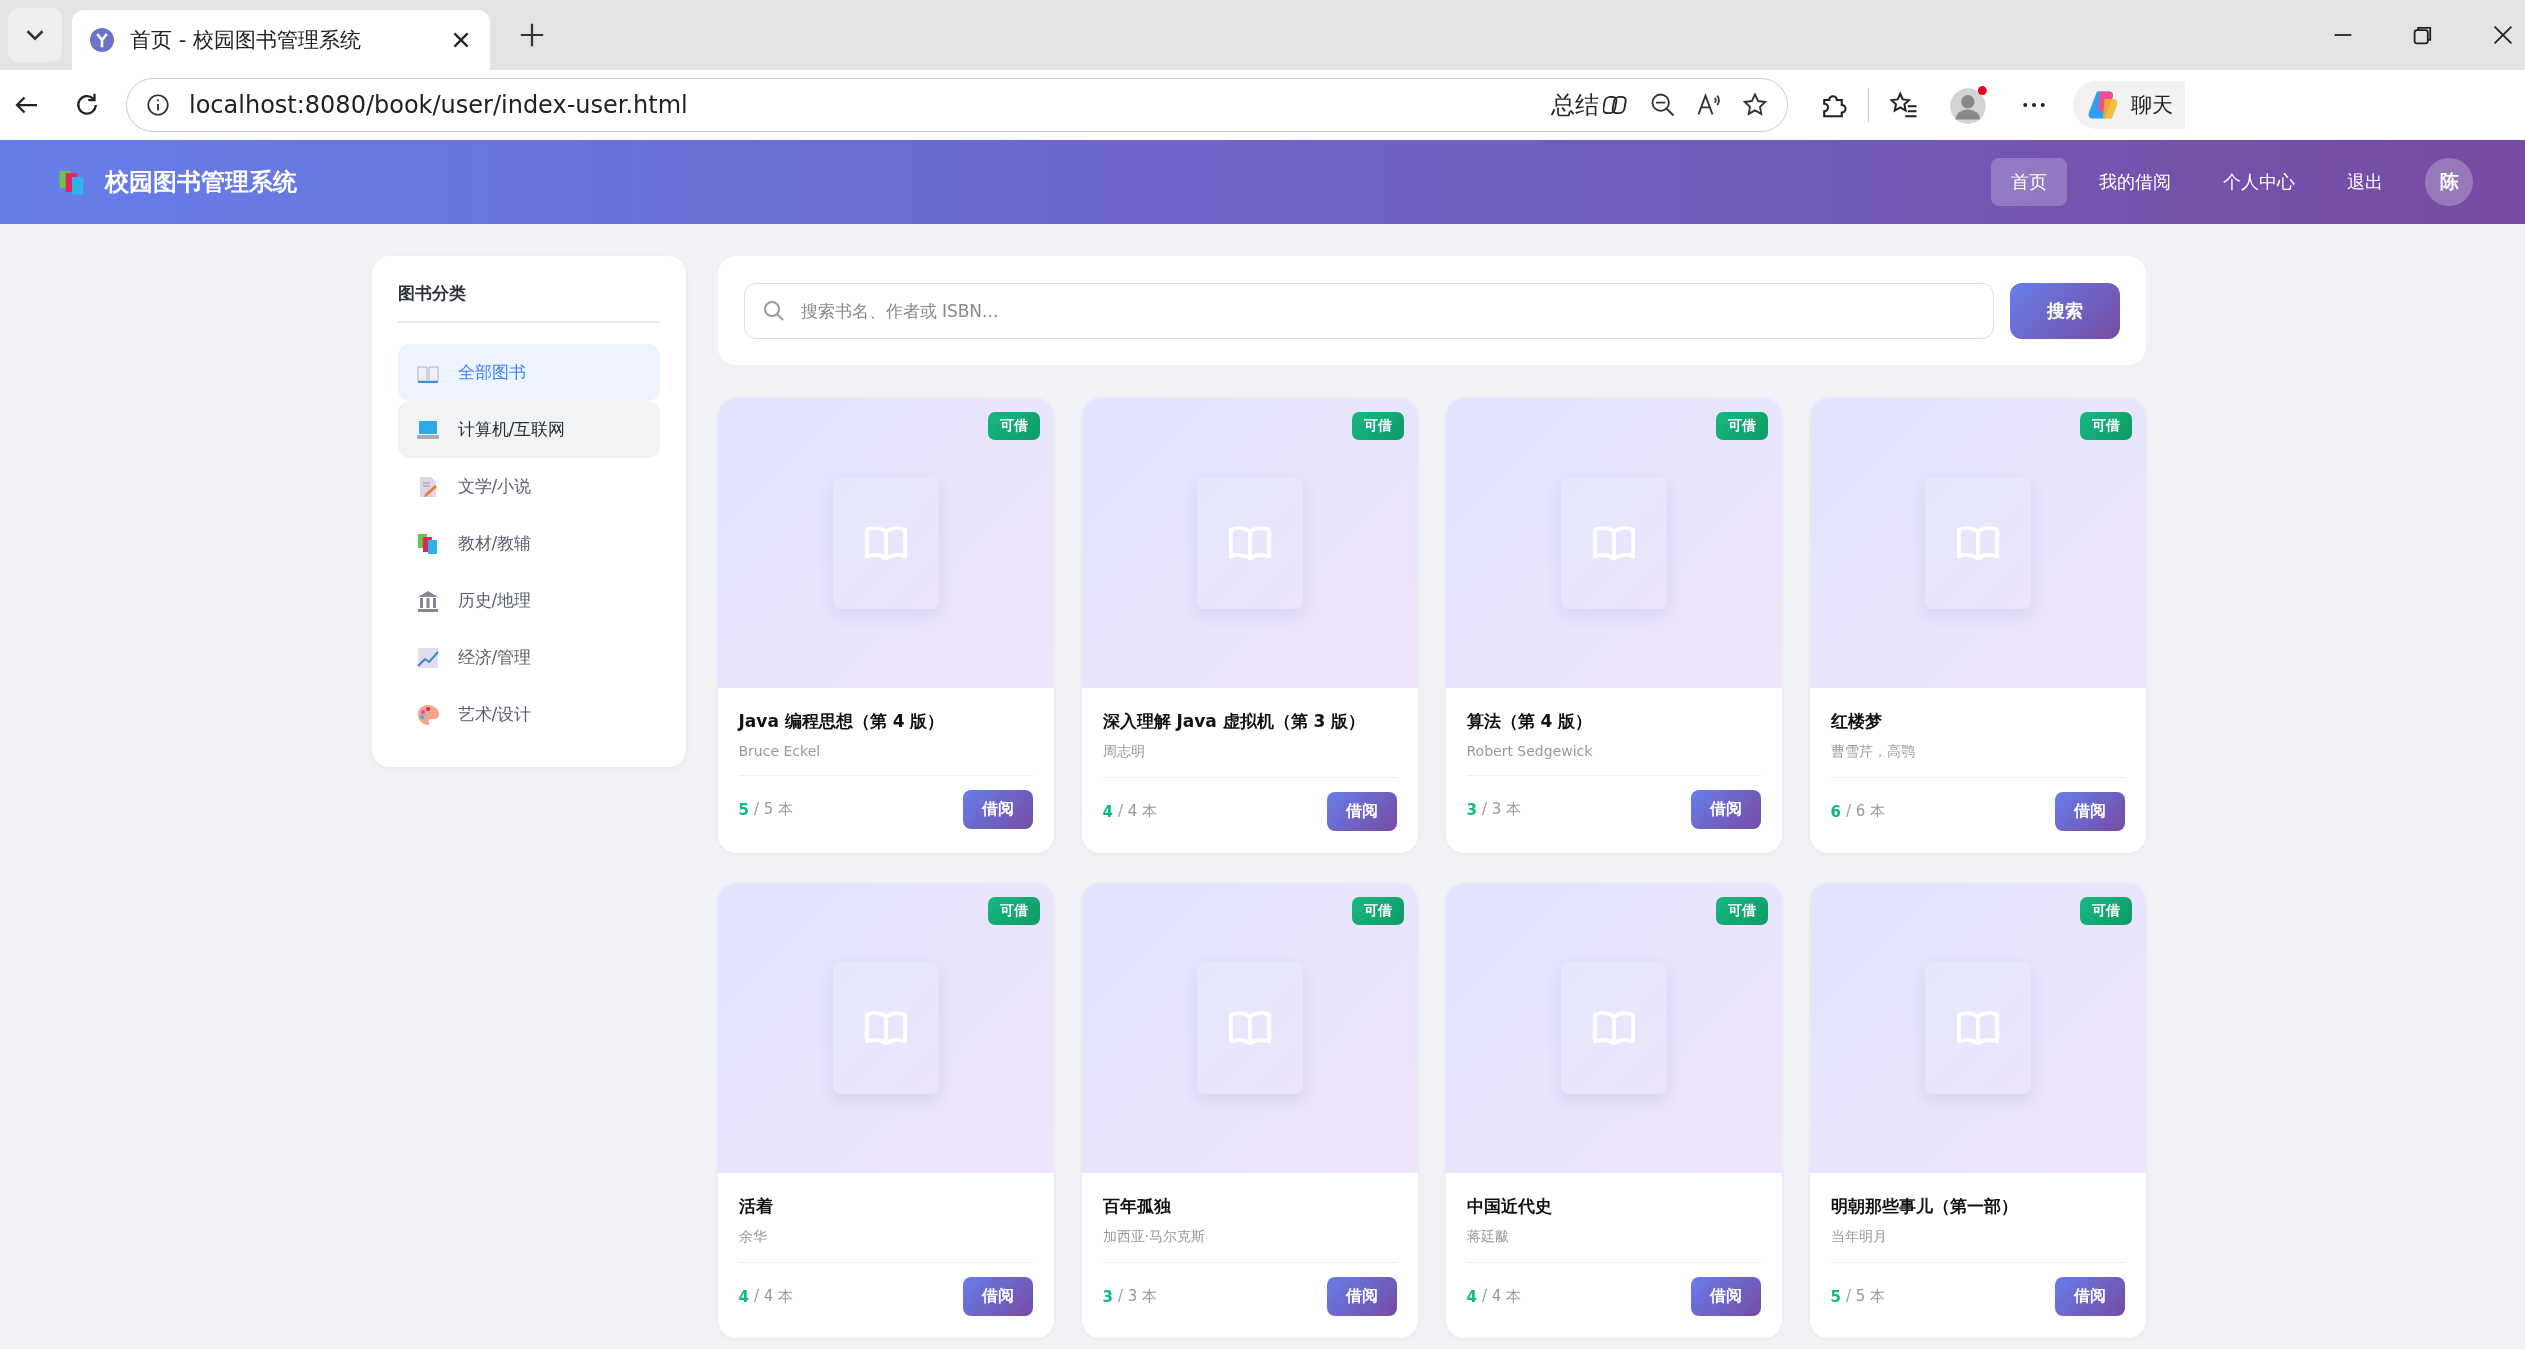  Describe the element at coordinates (427, 657) in the screenshot. I see `chart-icon` at that location.